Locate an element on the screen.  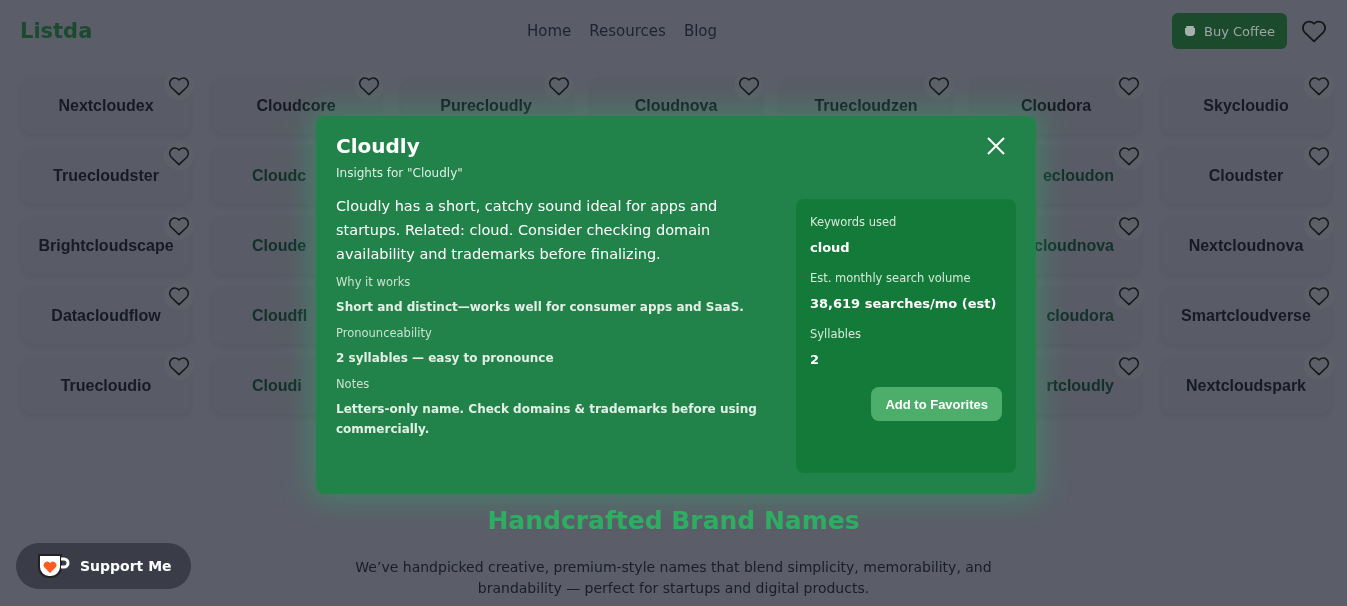
support-me-button: Support Me is located at coordinates (103, 566).